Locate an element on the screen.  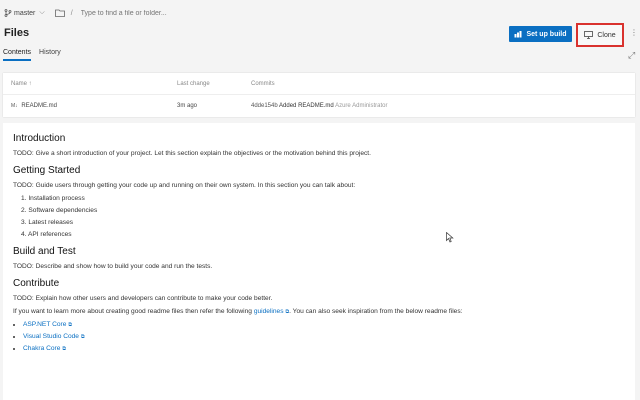
set-up-build-label: Set up build is located at coordinates (546, 34).